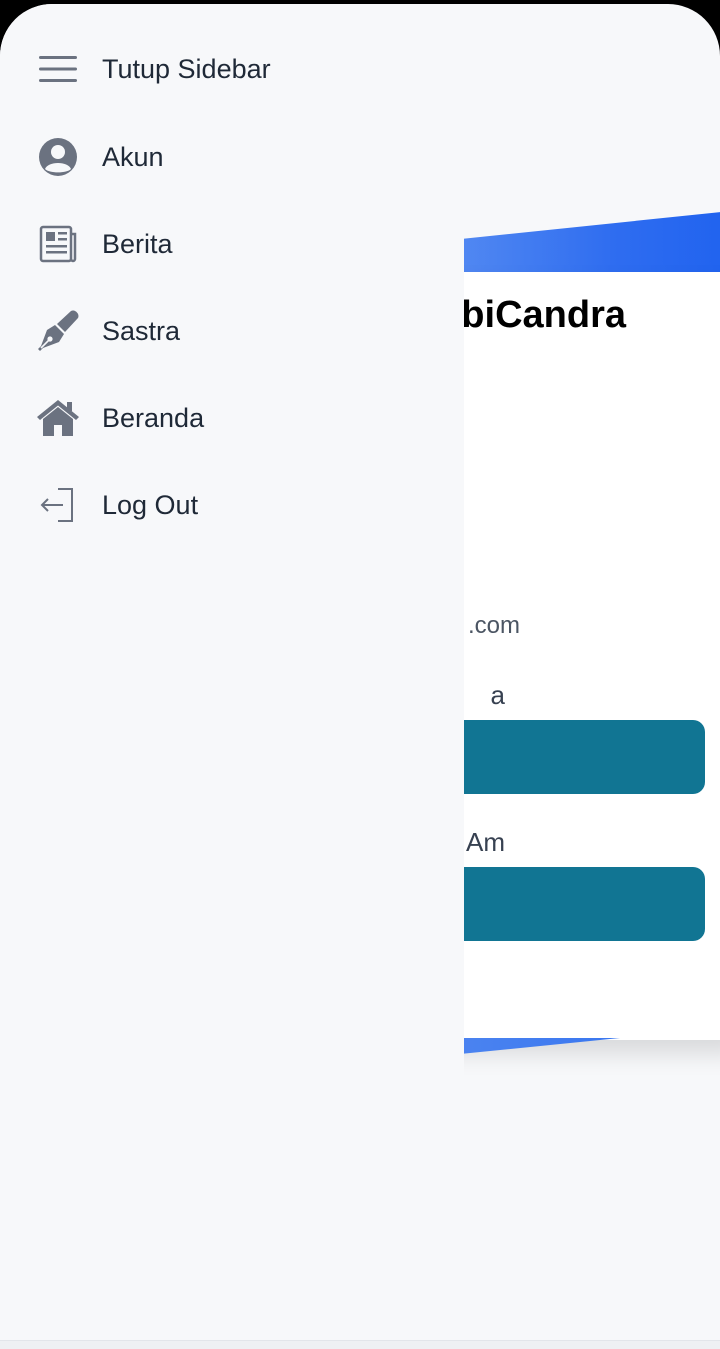 The image size is (720, 1349). Describe the element at coordinates (58, 69) in the screenshot. I see `menu-icon` at that location.